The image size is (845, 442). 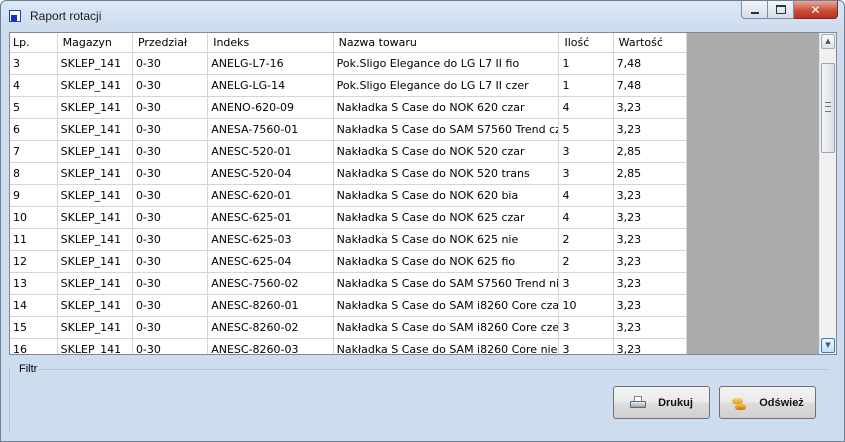 I want to click on cell-indeks: ANELG-LG-14, so click(x=270, y=85).